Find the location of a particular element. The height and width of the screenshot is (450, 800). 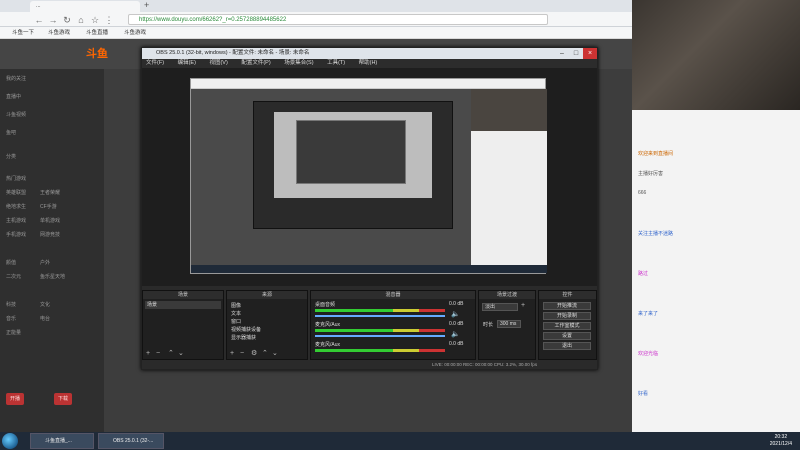

new-tab-icon: + is located at coordinates (146, 5).